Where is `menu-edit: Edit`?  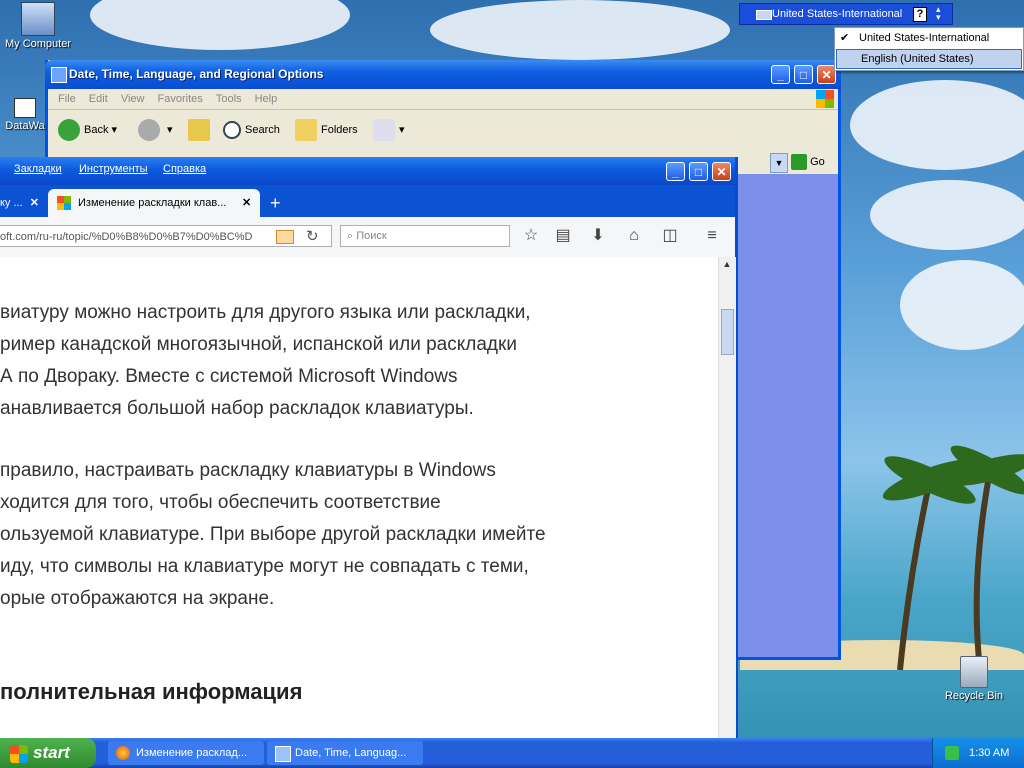
menu-edit: Edit is located at coordinates (98, 99).